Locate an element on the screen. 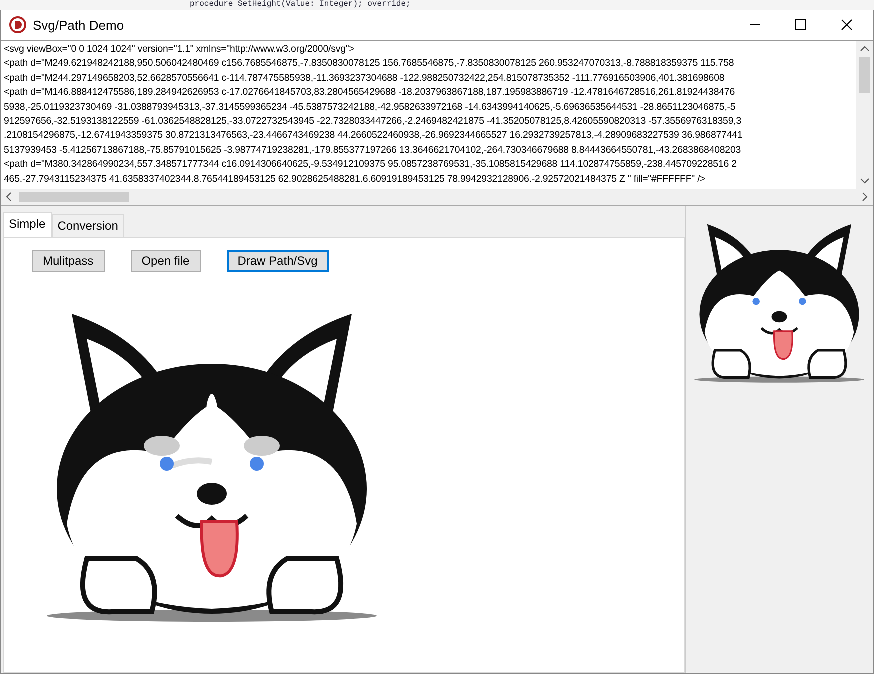 The height and width of the screenshot is (674, 874). memo-line: 5137939453 -5.41256713867188,-75.85791015625 -3.98774719238281,-179.855377197266 13.3646621704102,-264.730346679688 8.84443664550781,-43.2683868408203 is located at coordinates (373, 151).